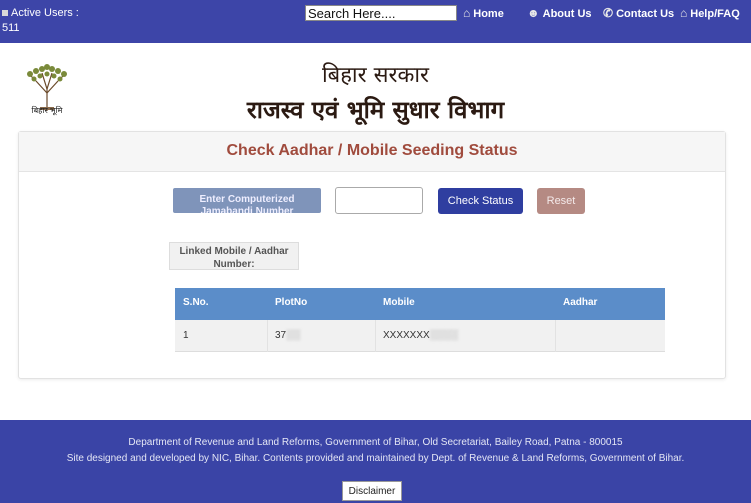 Image resolution: width=751 pixels, height=503 pixels. Describe the element at coordinates (559, 13) in the screenshot. I see `nav-about-us: ☻ About Us` at that location.